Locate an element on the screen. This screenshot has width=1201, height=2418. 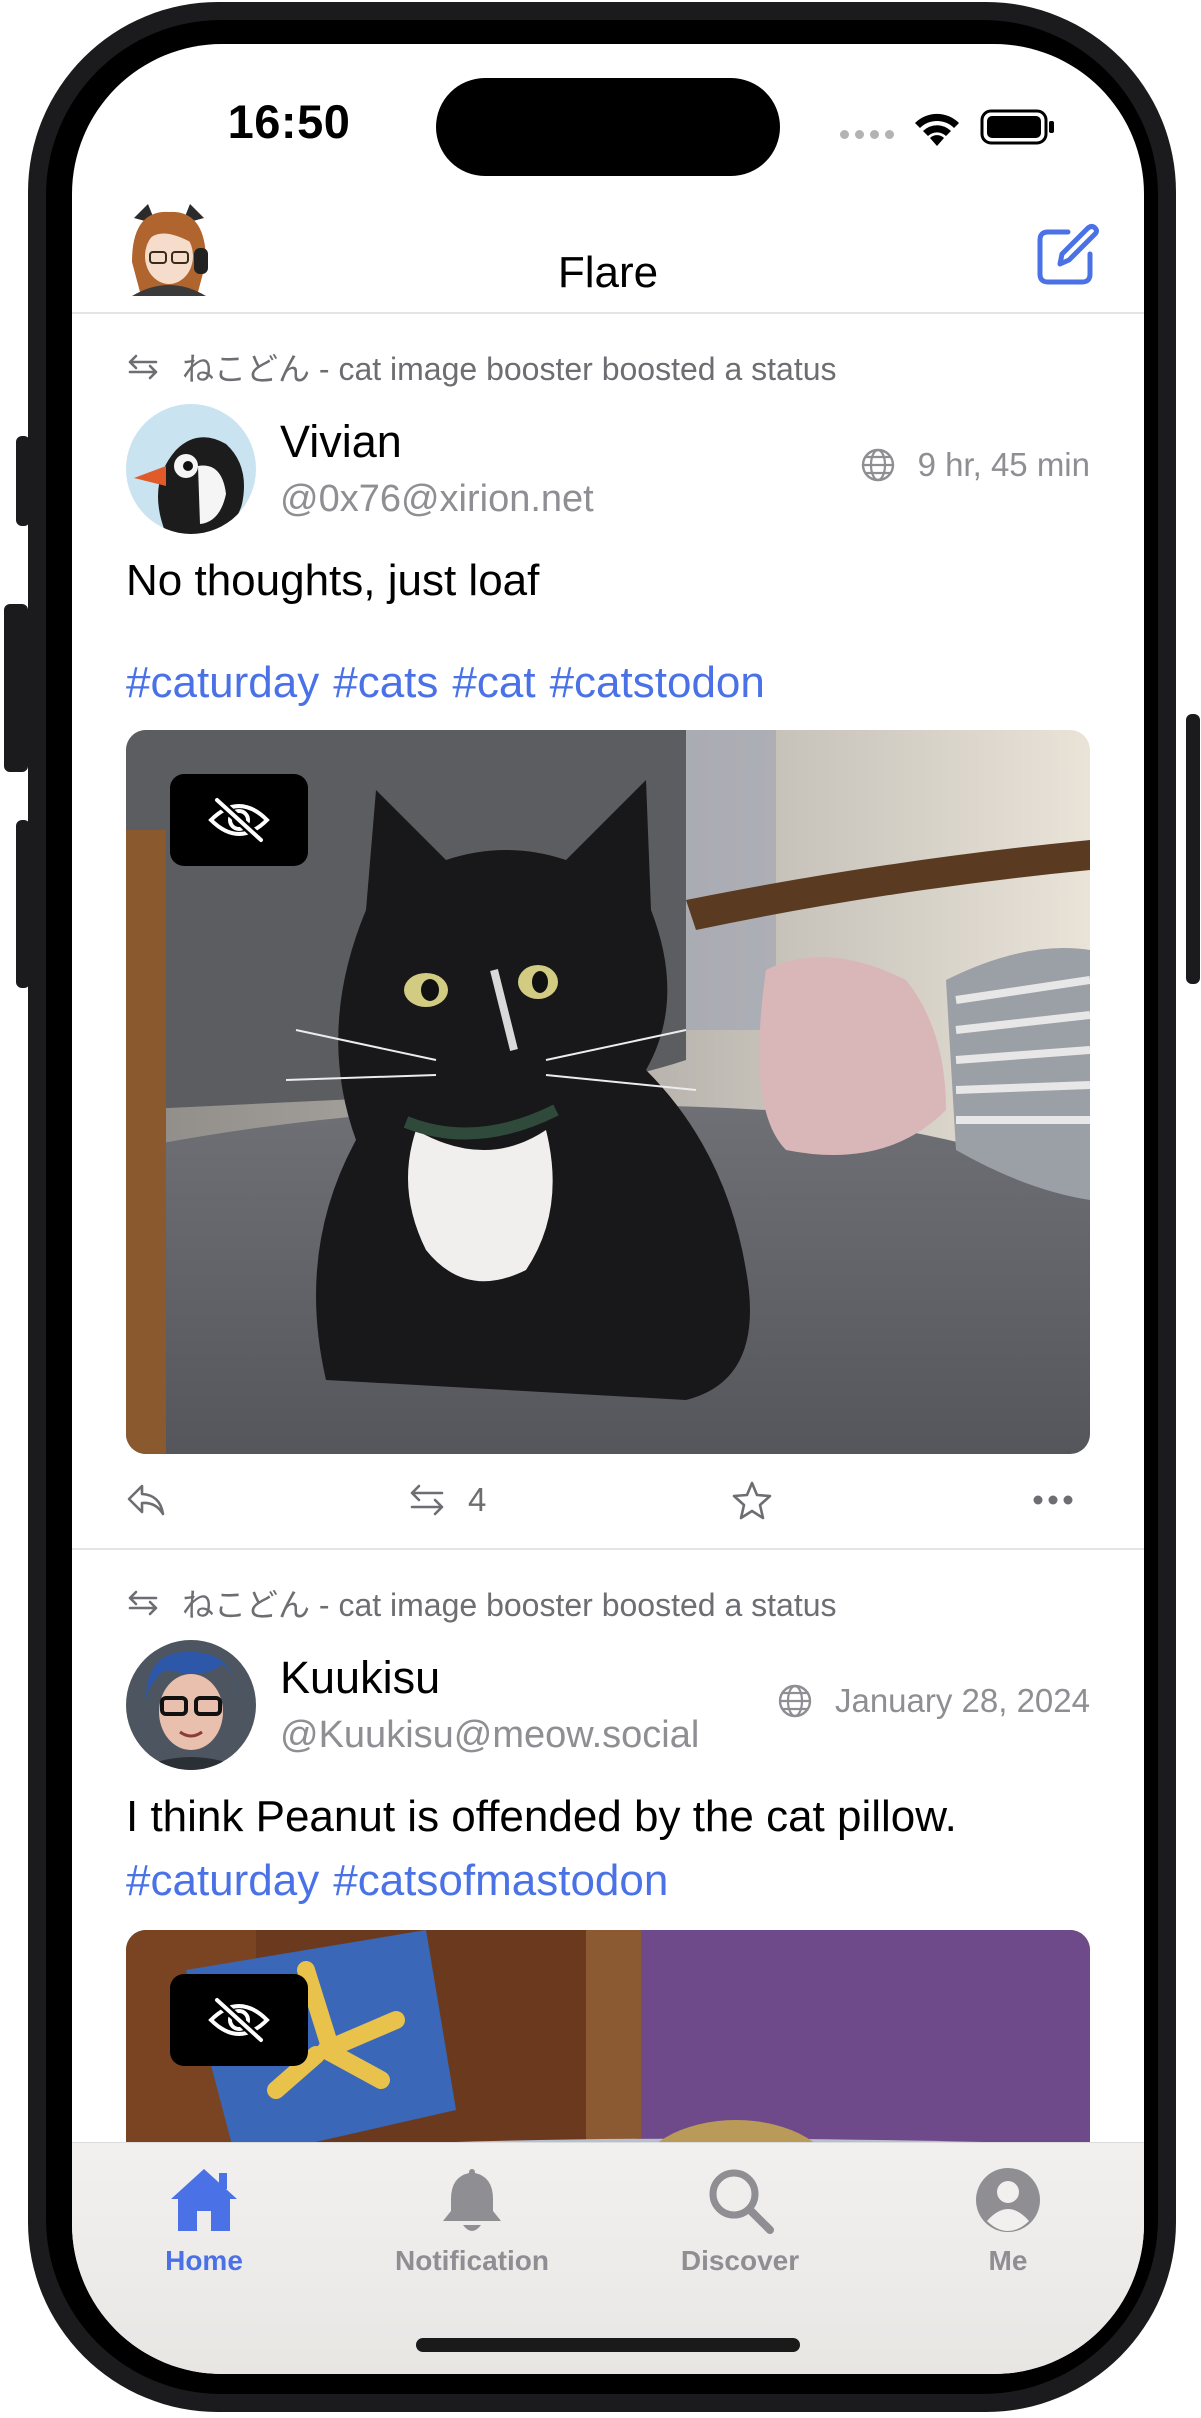
wifi-icon is located at coordinates (937, 129).